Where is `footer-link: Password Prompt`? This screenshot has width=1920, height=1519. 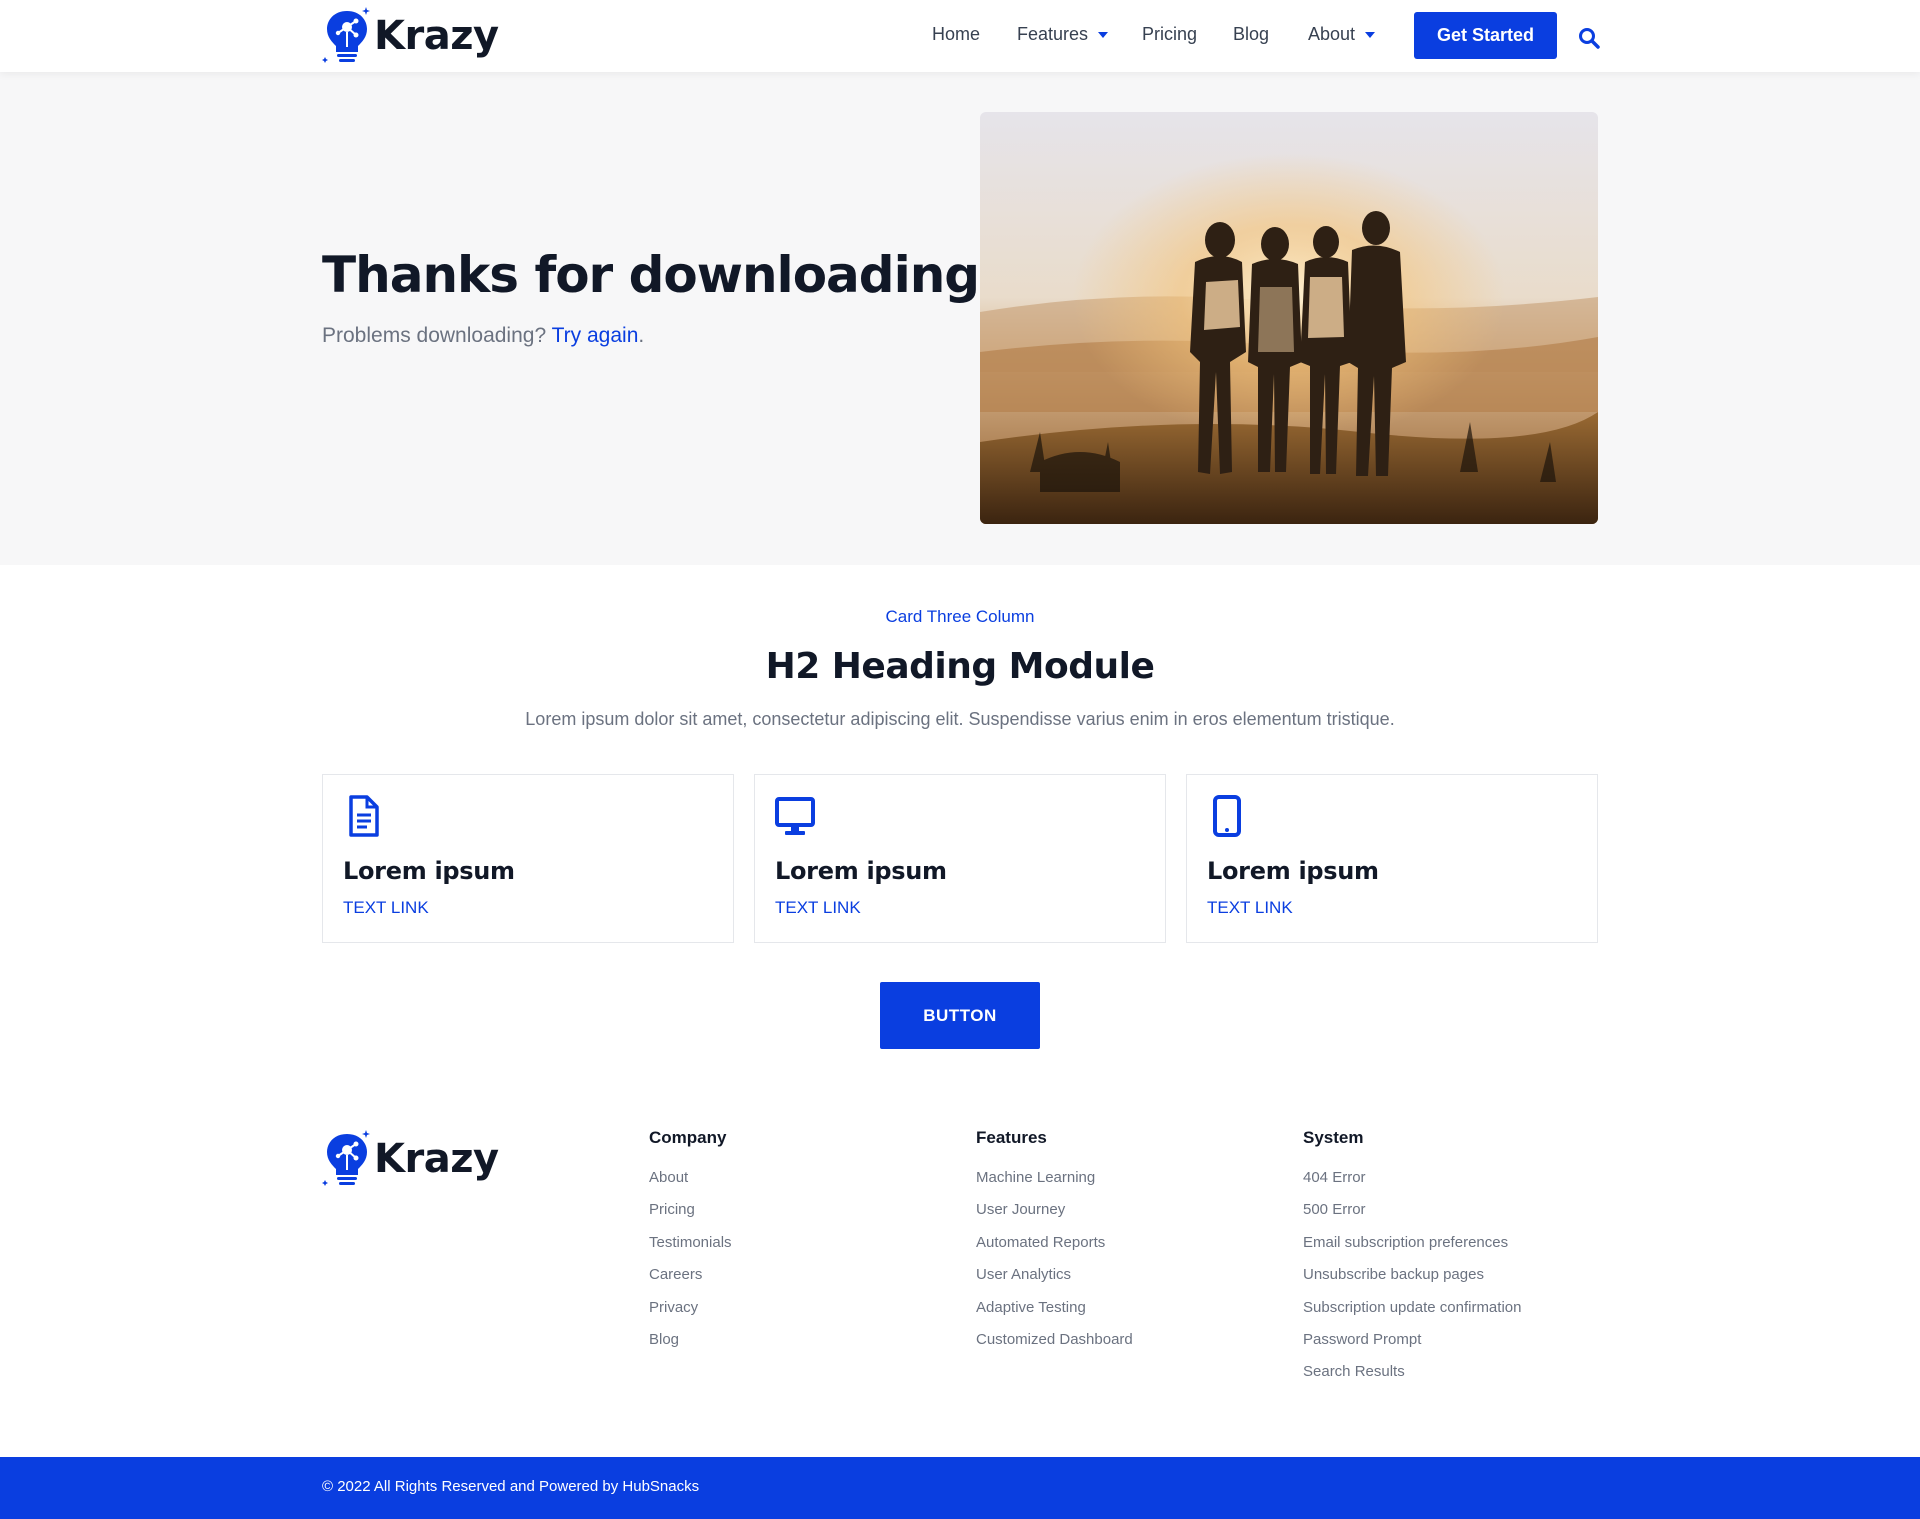
footer-link: Password Prompt is located at coordinates (1412, 1346).